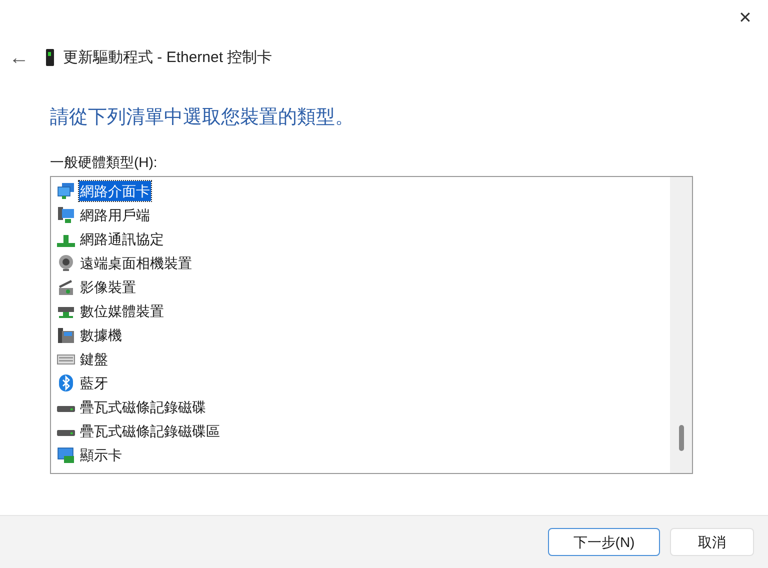 Image resolution: width=768 pixels, height=568 pixels. I want to click on next-button: 下一步(N), so click(604, 542).